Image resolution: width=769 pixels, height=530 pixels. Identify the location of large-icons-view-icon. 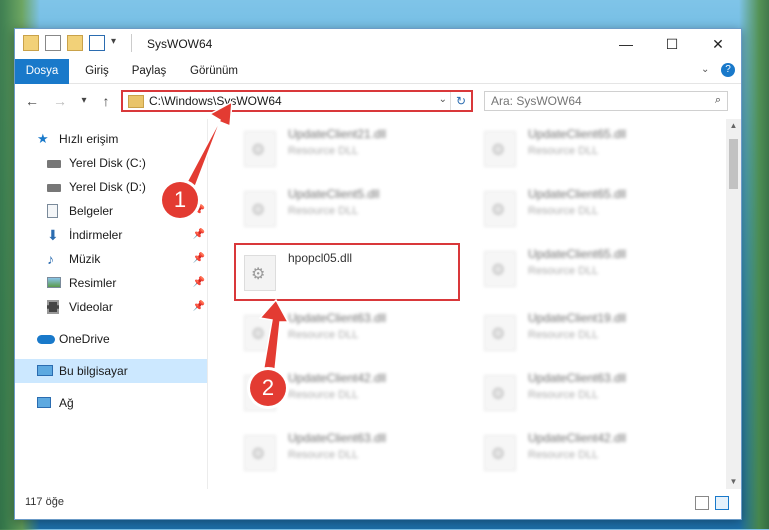
(722, 503).